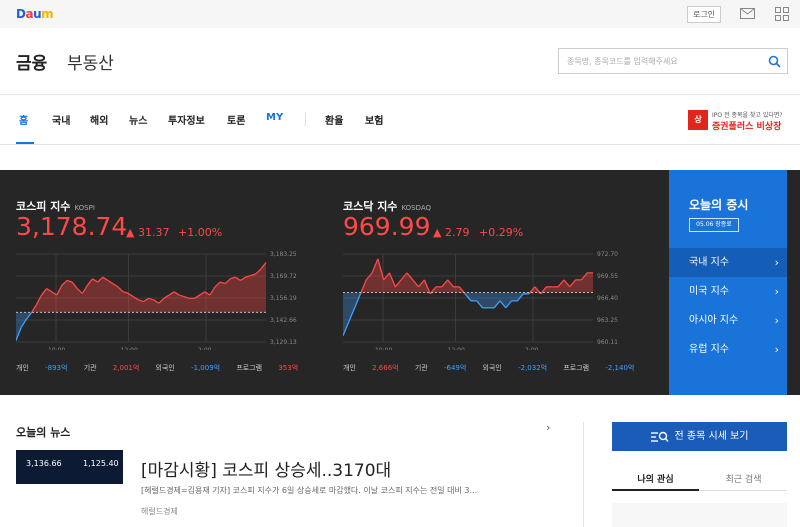 The width and height of the screenshot is (800, 527). Describe the element at coordinates (374, 119) in the screenshot. I see `nav-insurance: 보험` at that location.